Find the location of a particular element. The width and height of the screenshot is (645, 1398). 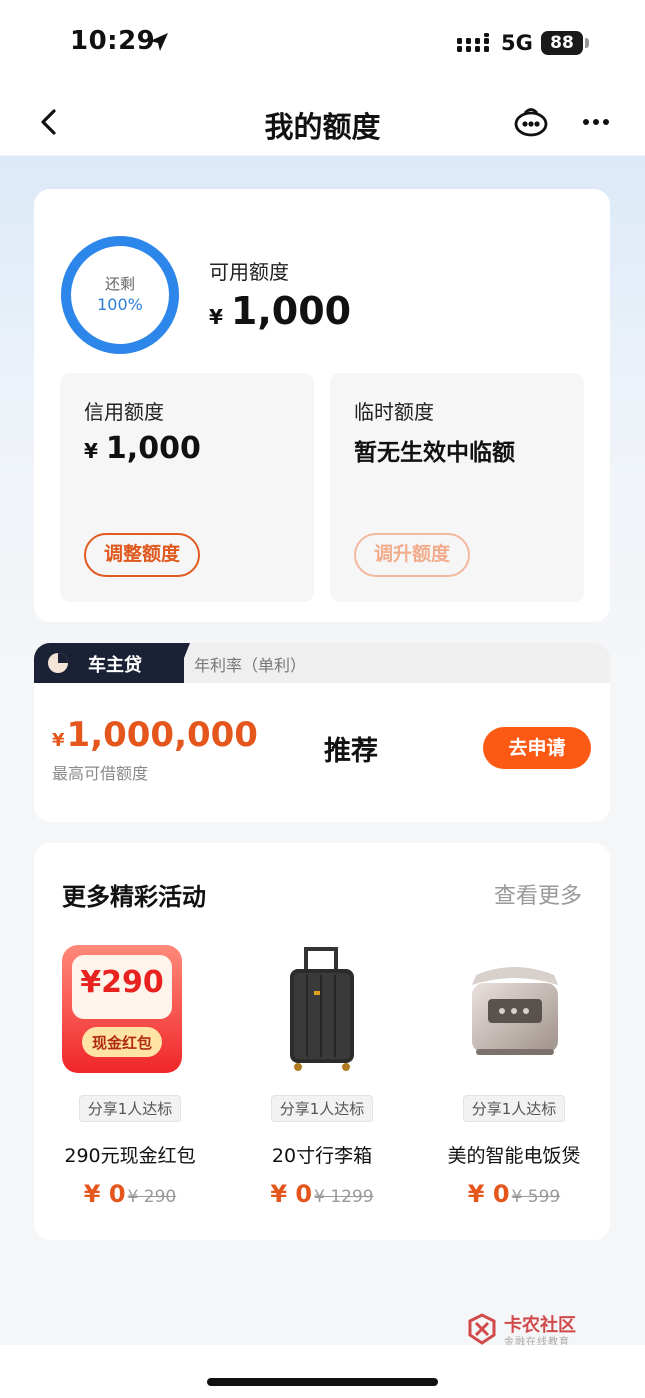

credit-quota-box: 信用额度 ¥1,000 调整额度 is located at coordinates (187, 487).